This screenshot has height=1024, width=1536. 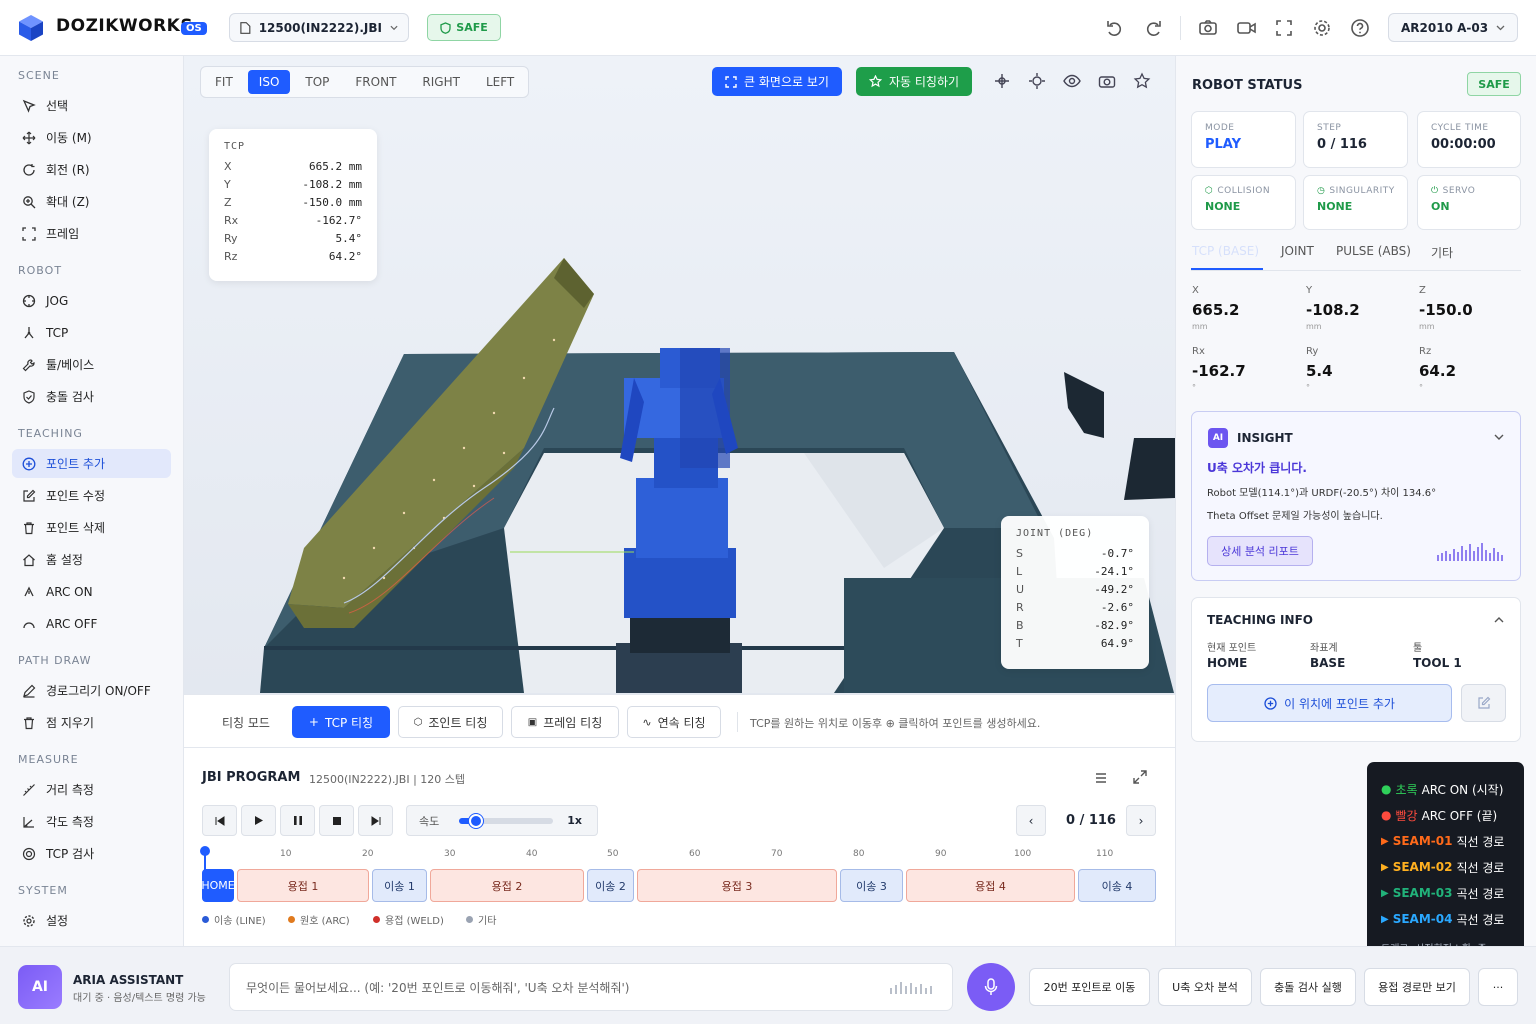 I want to click on tcp-teach-button: + TCP 티칭, so click(x=341, y=722).